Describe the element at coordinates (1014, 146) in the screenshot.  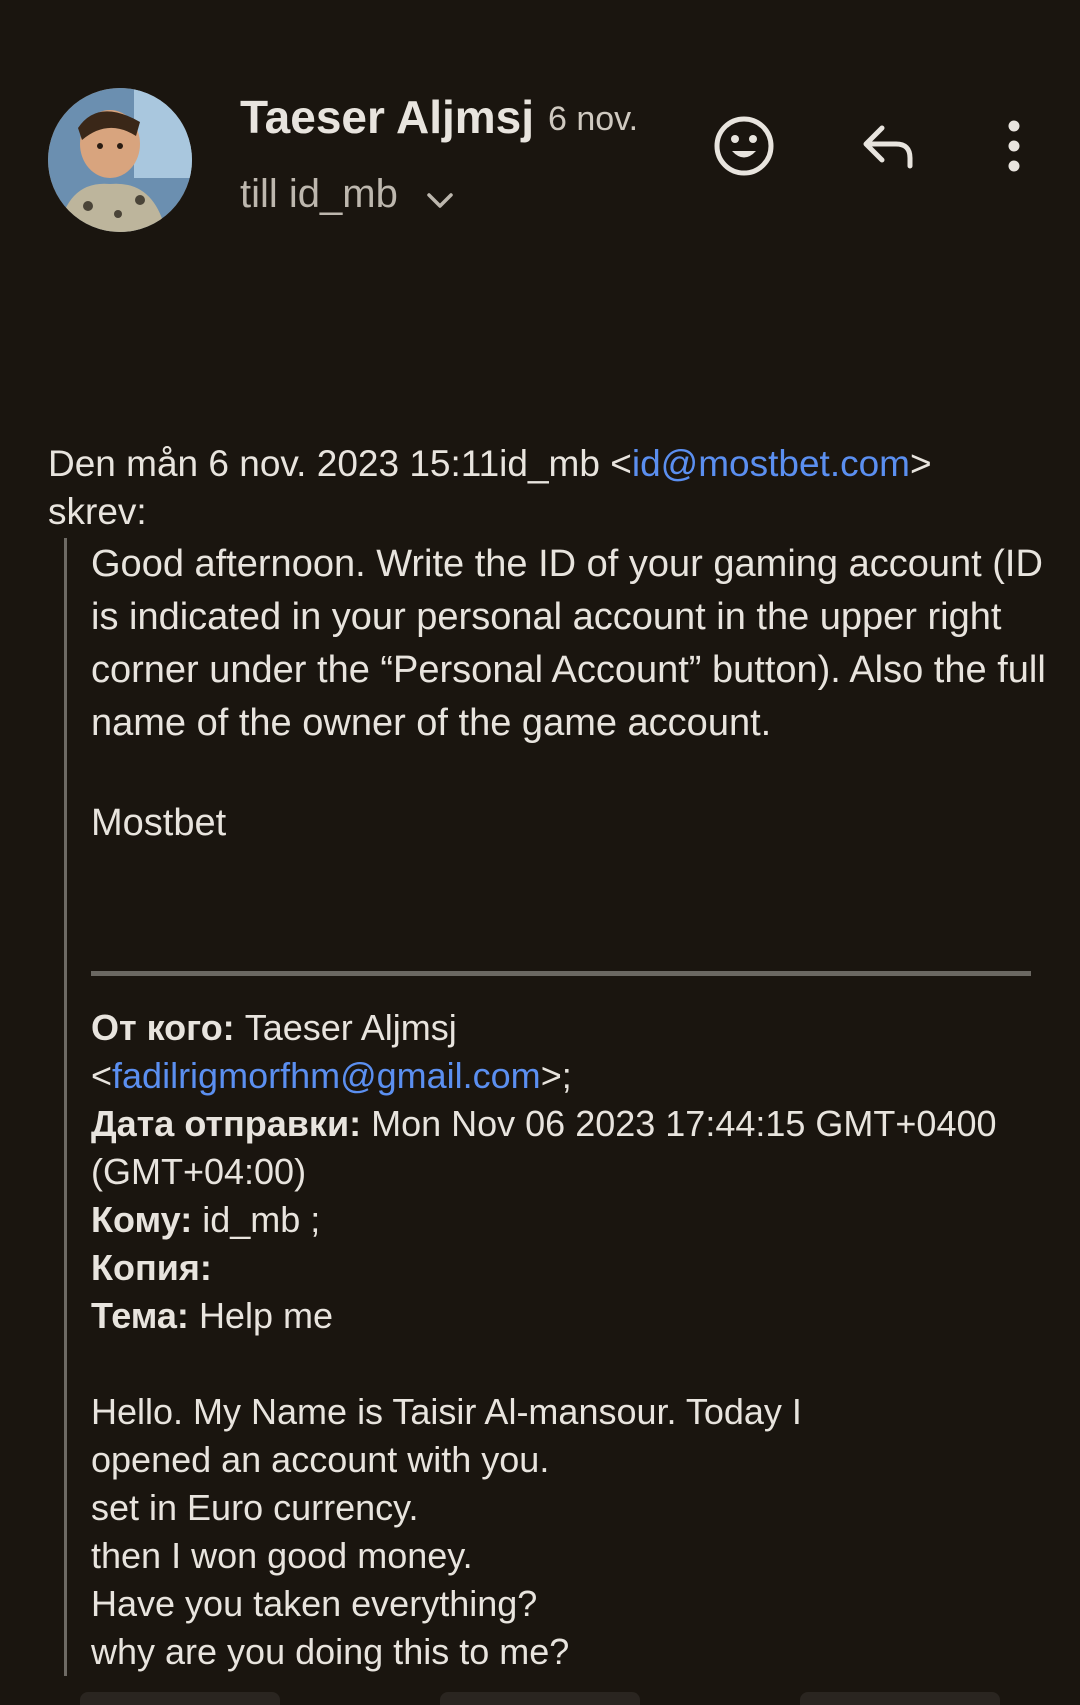
I see `more-vert-icon` at that location.